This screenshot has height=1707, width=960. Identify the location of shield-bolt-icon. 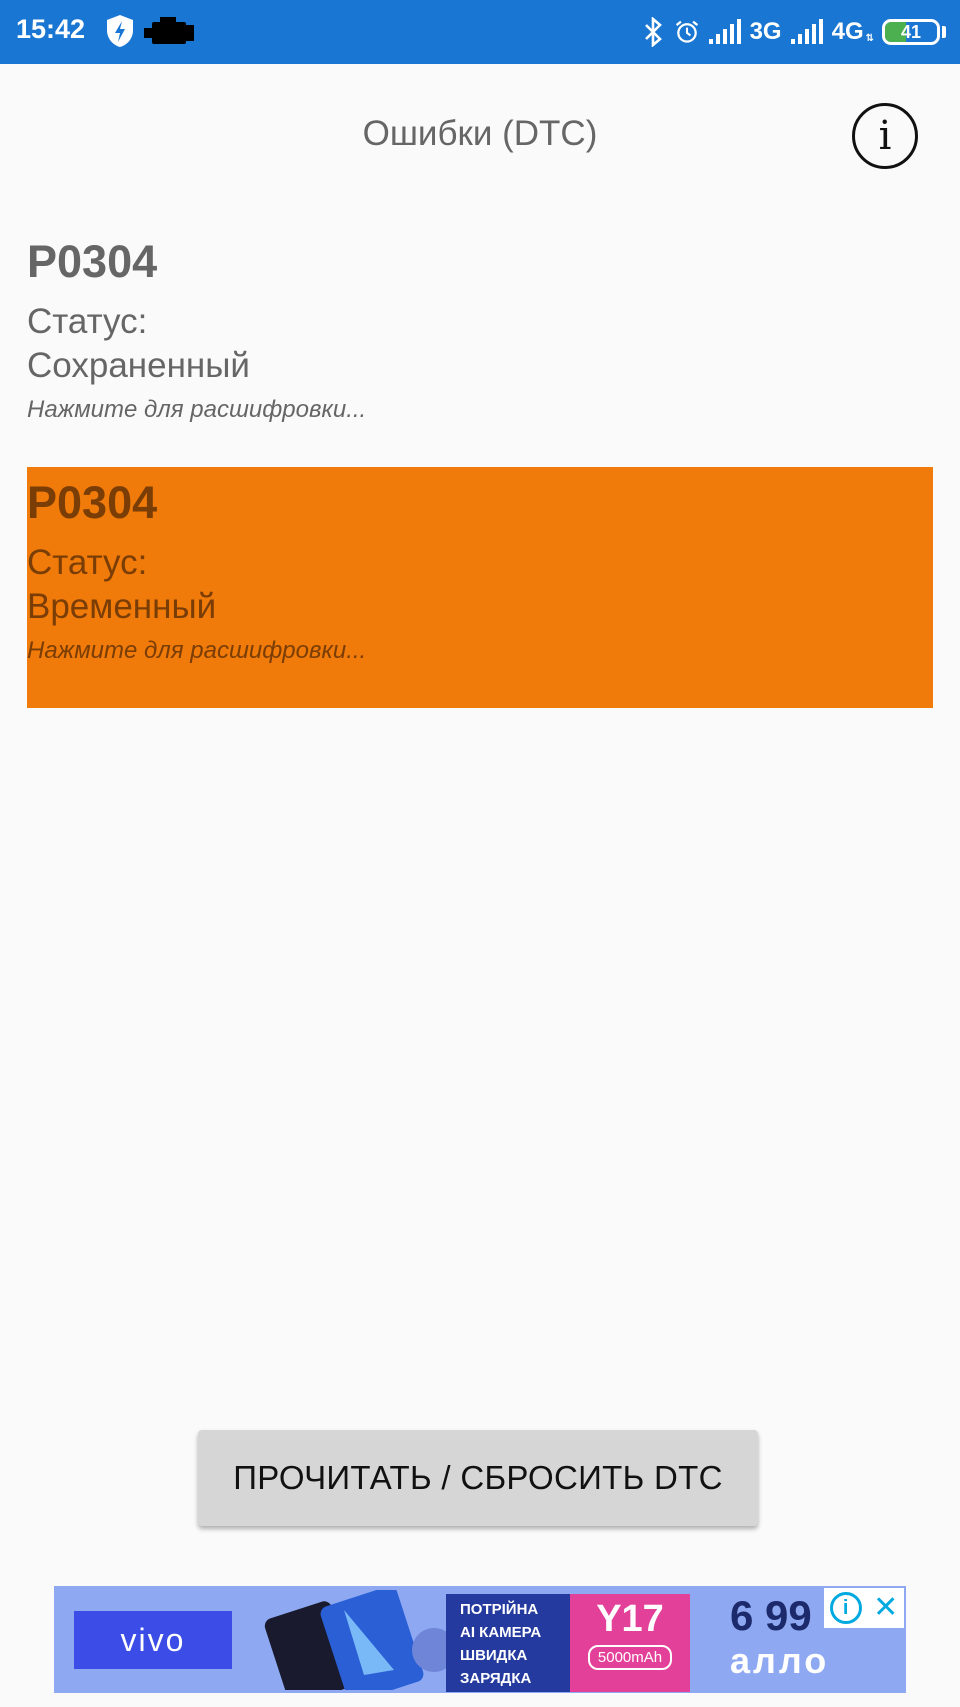
(120, 31).